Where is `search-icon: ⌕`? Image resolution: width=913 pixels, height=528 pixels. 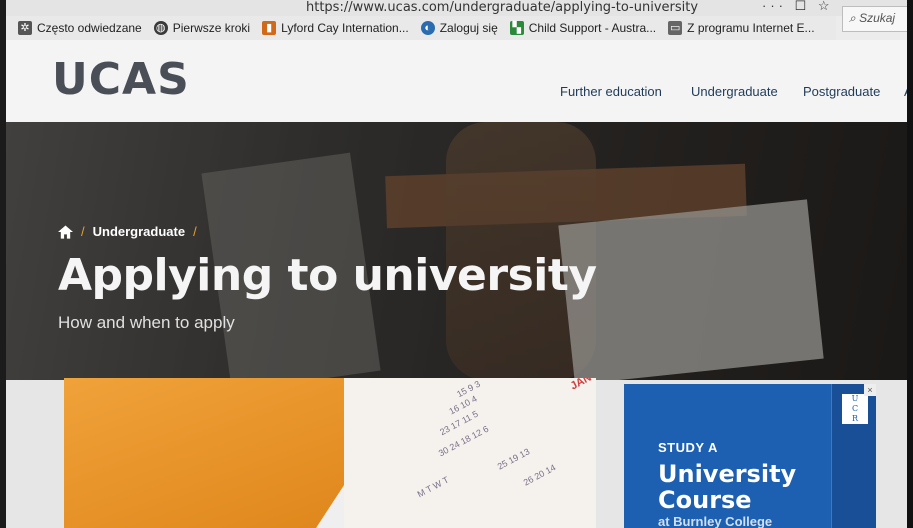
search-icon: ⌕ is located at coordinates (852, 18).